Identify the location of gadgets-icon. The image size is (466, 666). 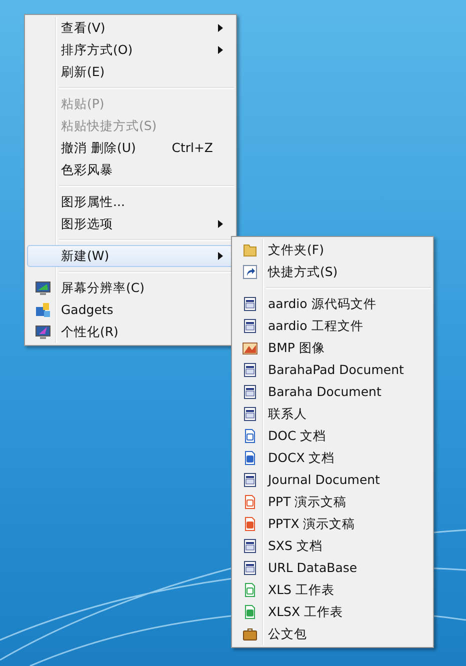
(43, 310).